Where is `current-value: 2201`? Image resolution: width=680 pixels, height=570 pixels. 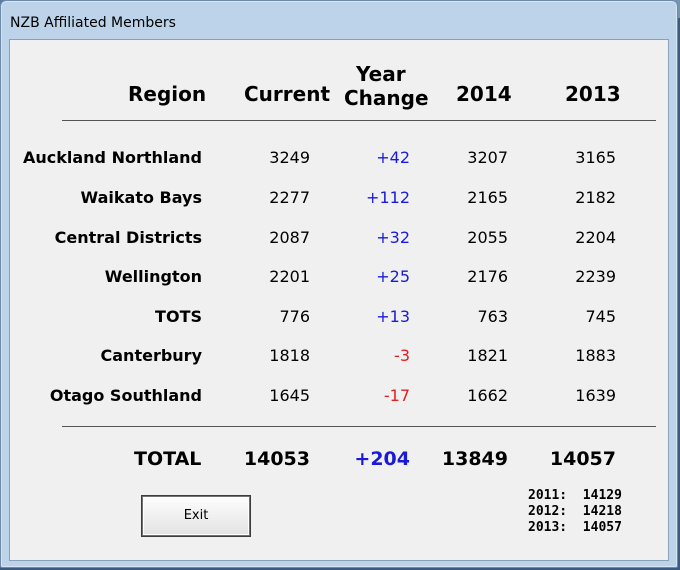
current-value: 2201 is located at coordinates (289, 276).